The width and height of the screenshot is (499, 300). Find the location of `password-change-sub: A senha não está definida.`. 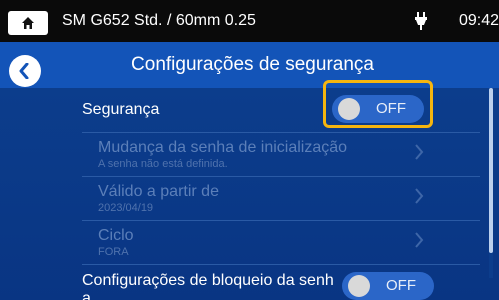

password-change-sub: A senha não está definida. is located at coordinates (163, 164).